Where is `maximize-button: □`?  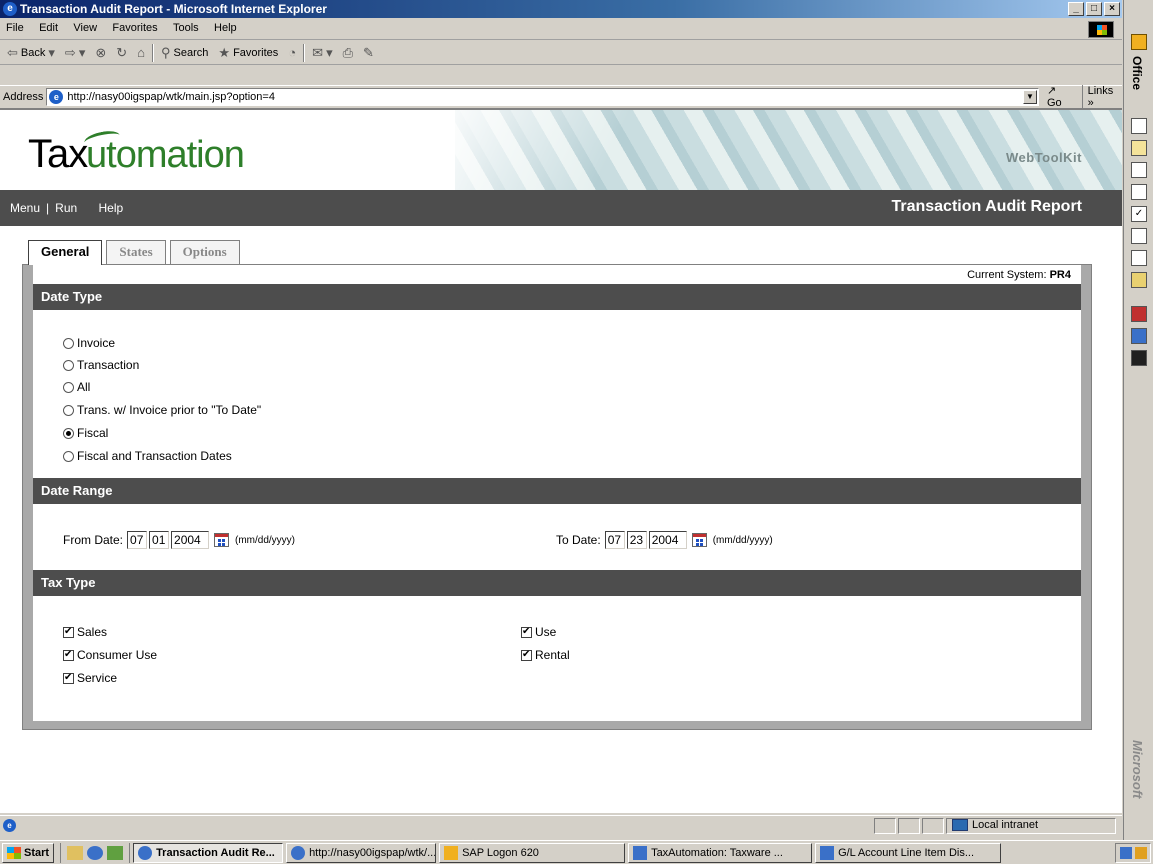 maximize-button: □ is located at coordinates (1094, 9).